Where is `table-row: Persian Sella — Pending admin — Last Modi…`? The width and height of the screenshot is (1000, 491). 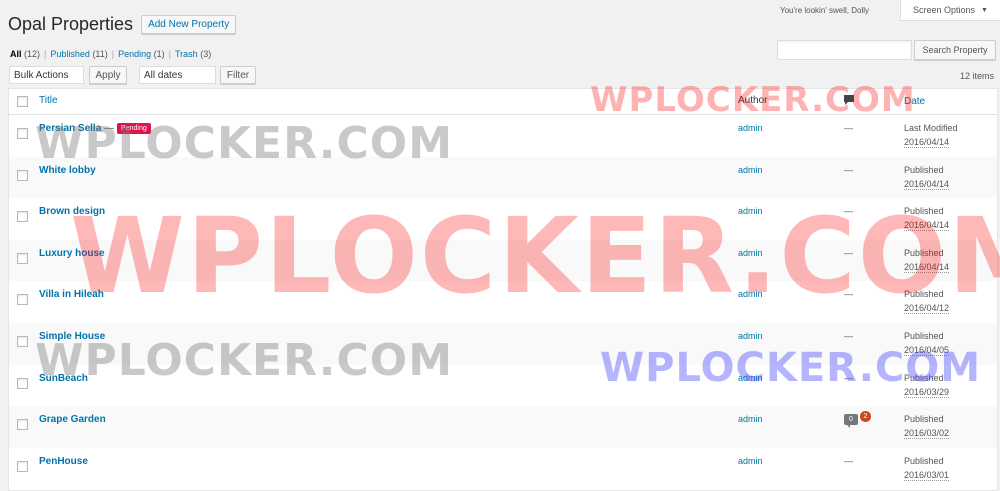
table-row: Persian Sella — Pending admin — Last Modi… is located at coordinates (503, 136).